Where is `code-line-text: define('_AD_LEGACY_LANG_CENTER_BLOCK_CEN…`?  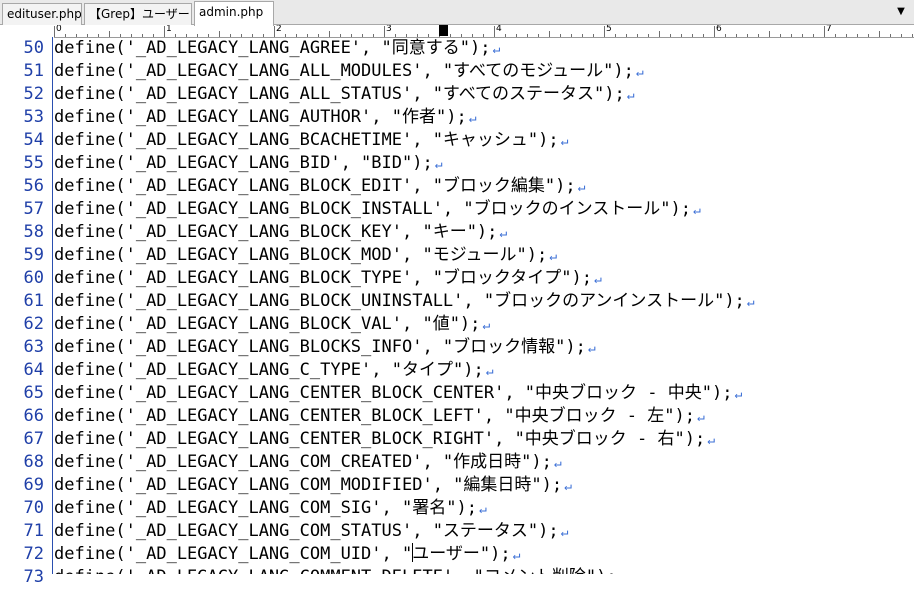 code-line-text: define('_AD_LEGACY_LANG_CENTER_BLOCK_CEN… is located at coordinates (393, 393).